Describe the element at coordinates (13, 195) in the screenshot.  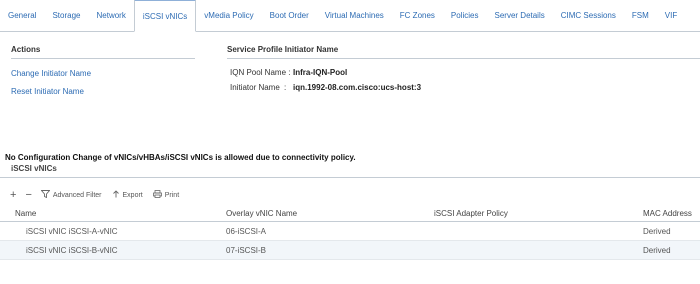
I see `add-icon: +` at that location.